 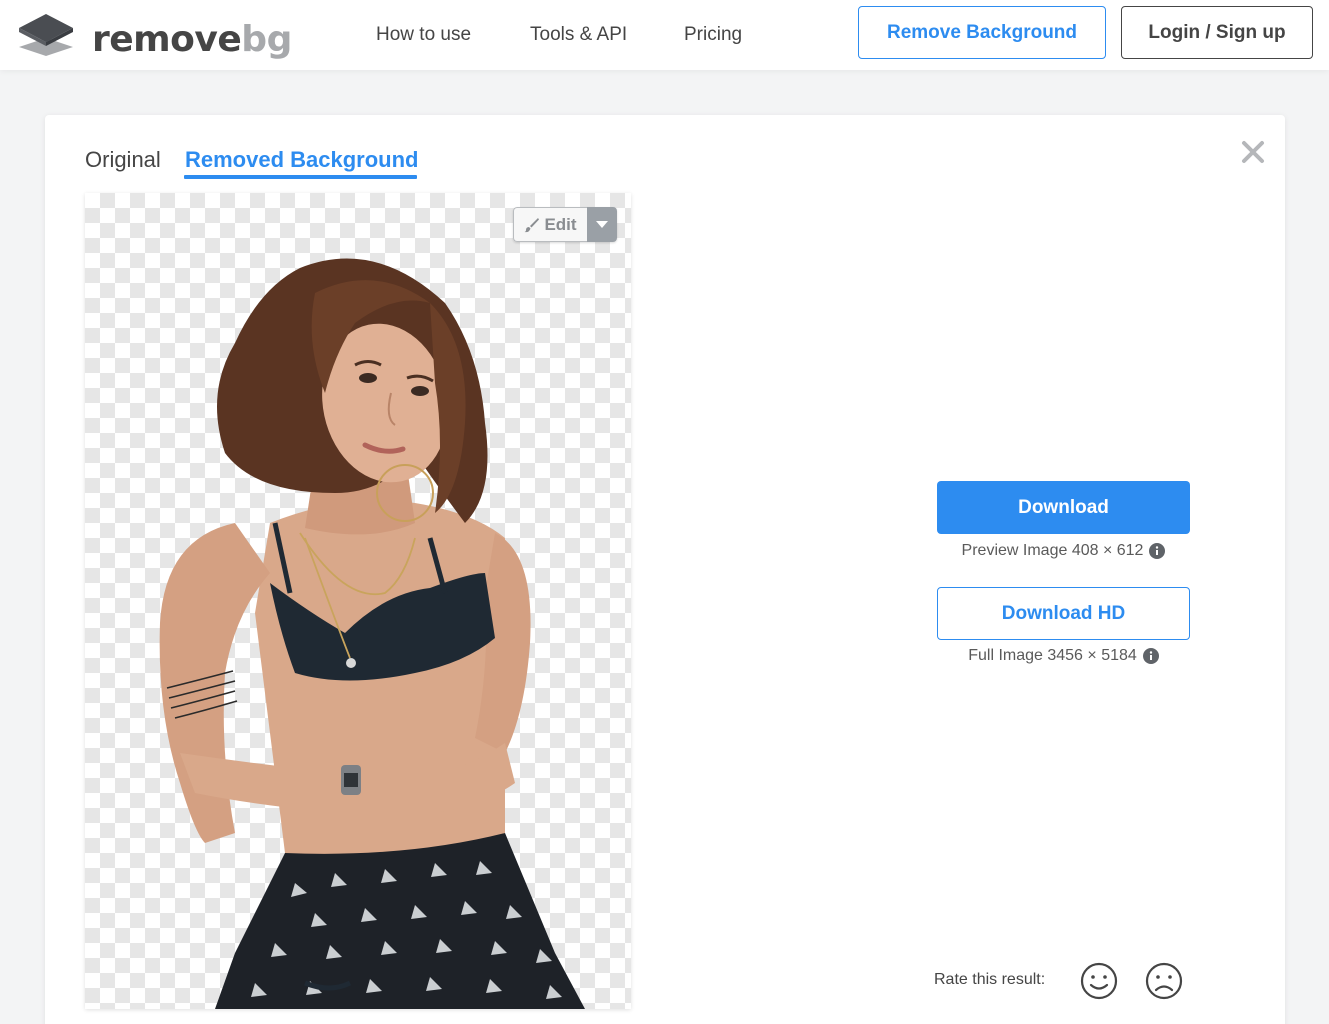 I want to click on edit-button-group: Edit, so click(x=565, y=224).